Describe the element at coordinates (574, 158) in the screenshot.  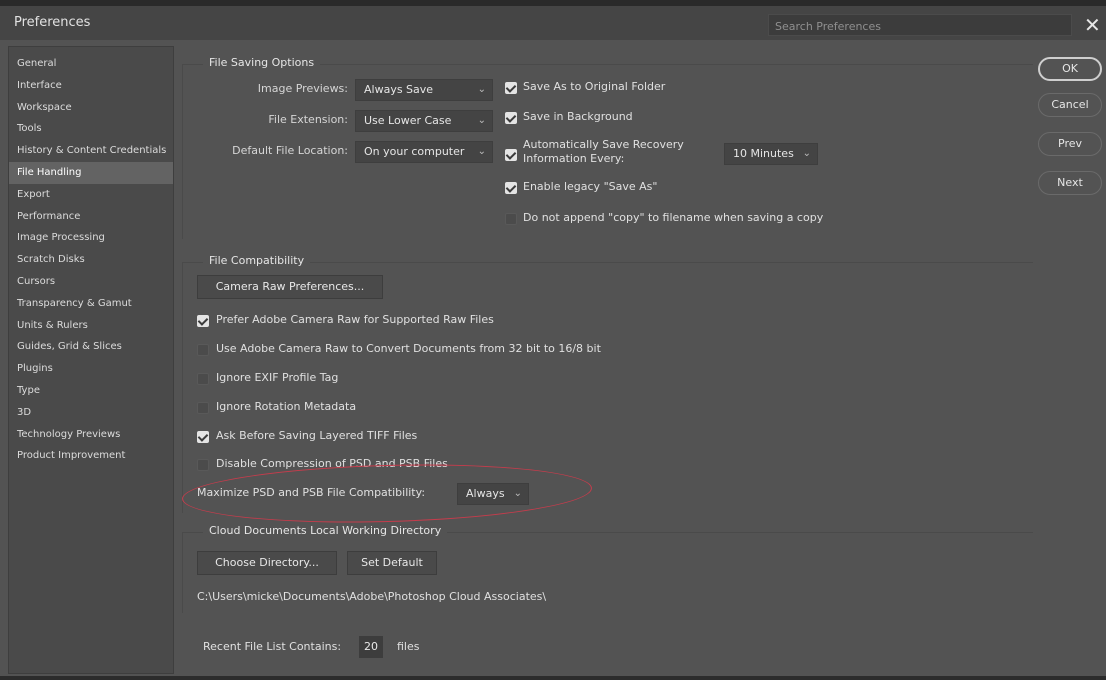
I see `auto-recovery-label-line2: Information Every:` at that location.